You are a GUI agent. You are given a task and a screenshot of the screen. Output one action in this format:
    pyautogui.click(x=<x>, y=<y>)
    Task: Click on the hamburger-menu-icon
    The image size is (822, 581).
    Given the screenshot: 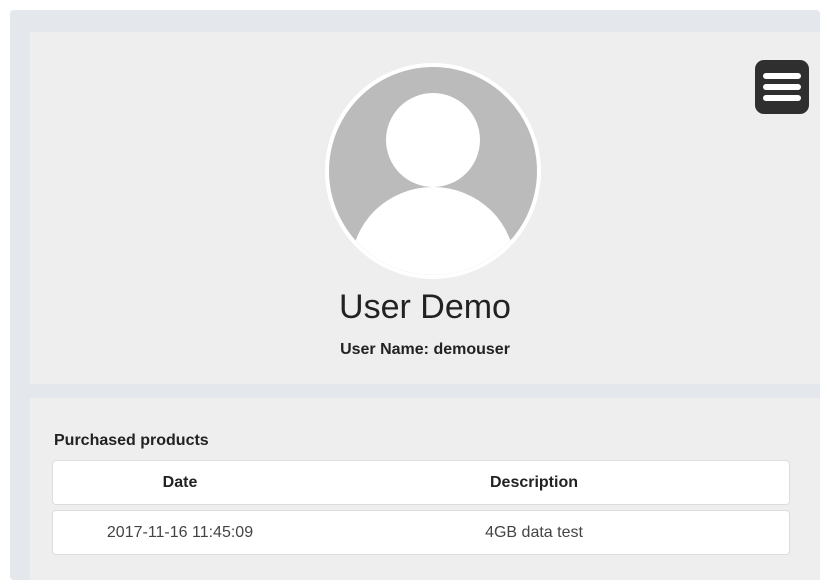 What is the action you would take?
    pyautogui.click(x=782, y=76)
    